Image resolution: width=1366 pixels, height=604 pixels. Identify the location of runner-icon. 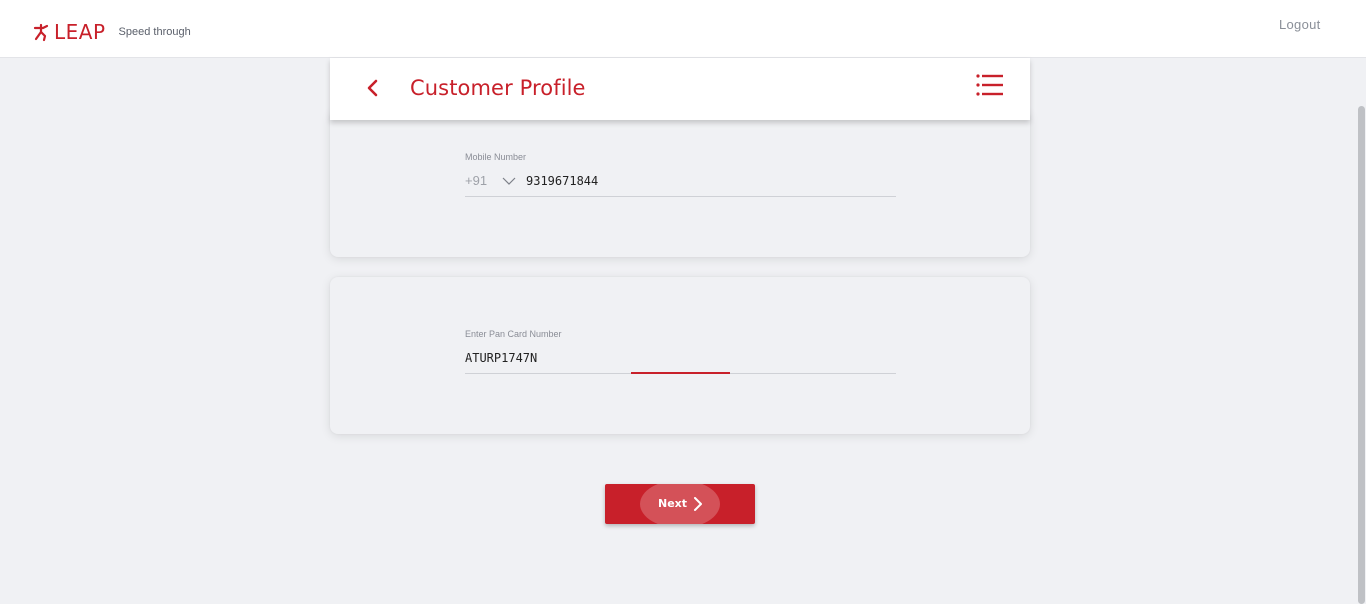
(41, 32).